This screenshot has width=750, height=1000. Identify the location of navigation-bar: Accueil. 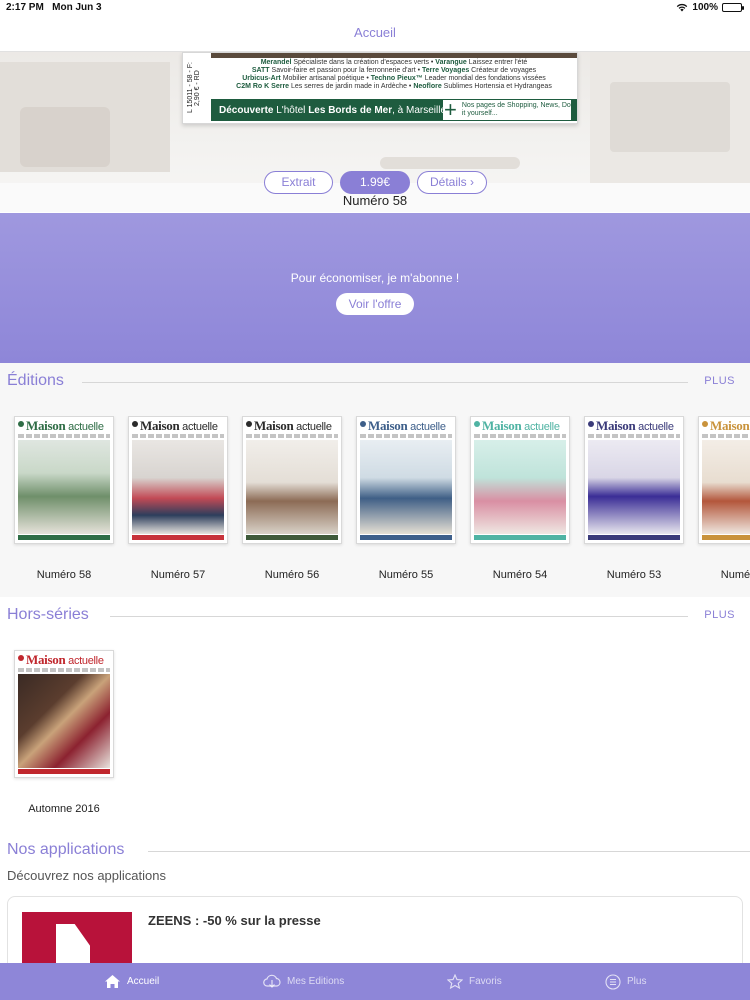
(375, 34).